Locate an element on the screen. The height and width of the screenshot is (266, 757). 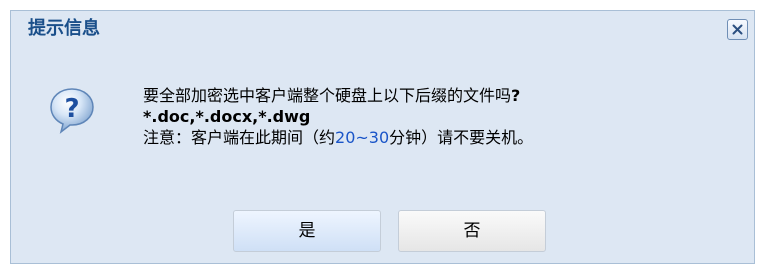
warning-duration: 20~30 is located at coordinates (362, 137).